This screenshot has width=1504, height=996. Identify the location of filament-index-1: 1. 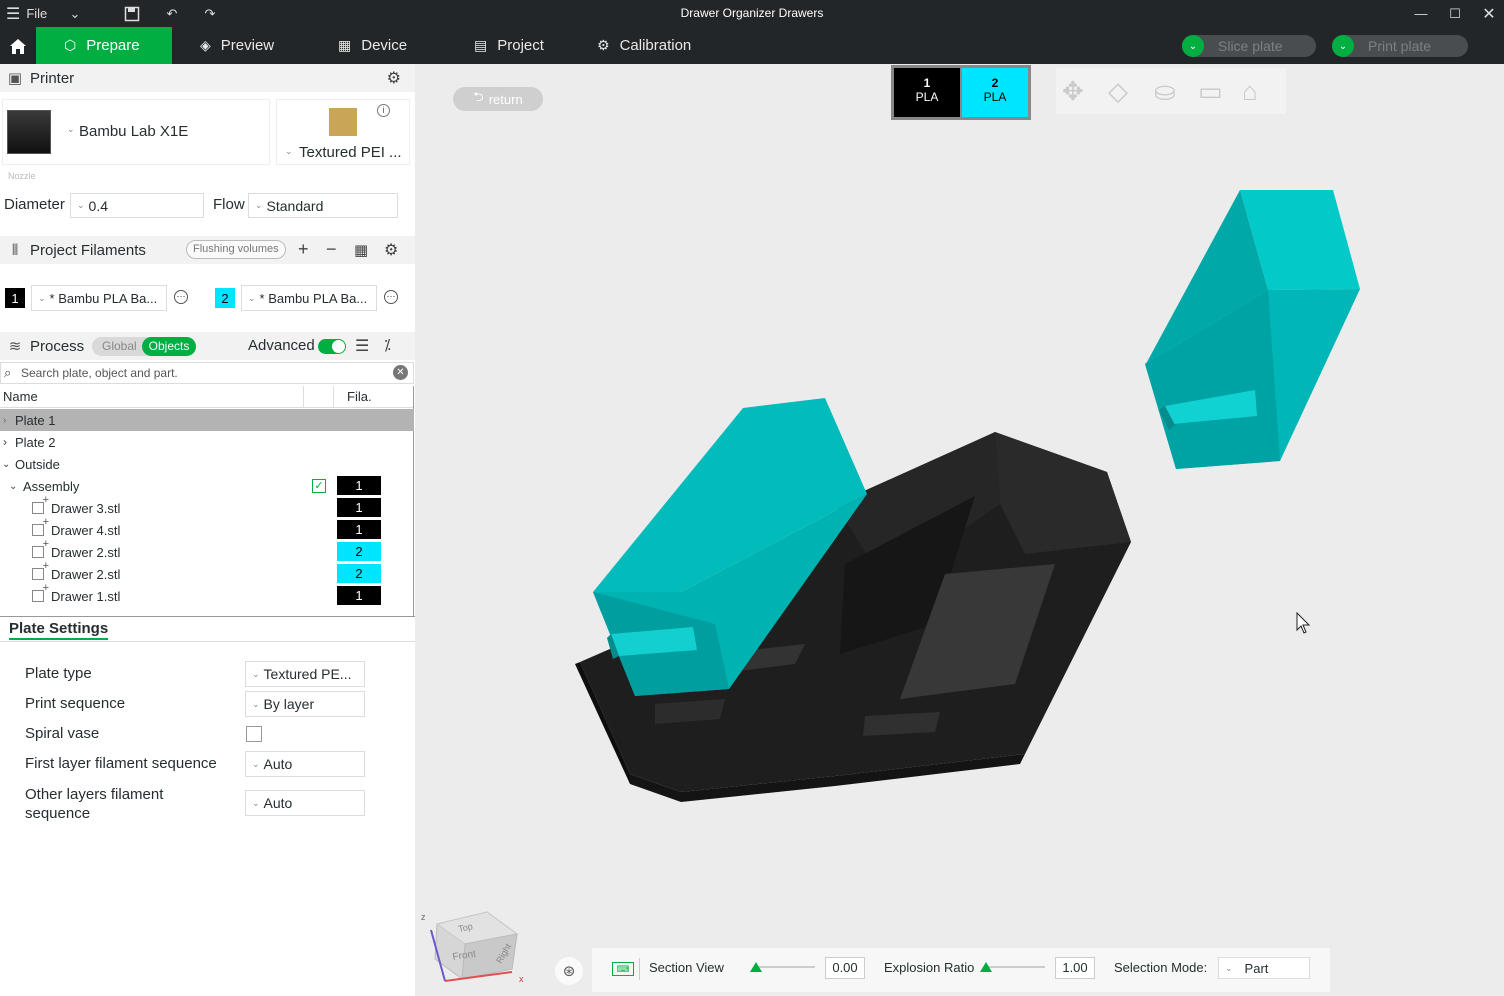
(15, 298).